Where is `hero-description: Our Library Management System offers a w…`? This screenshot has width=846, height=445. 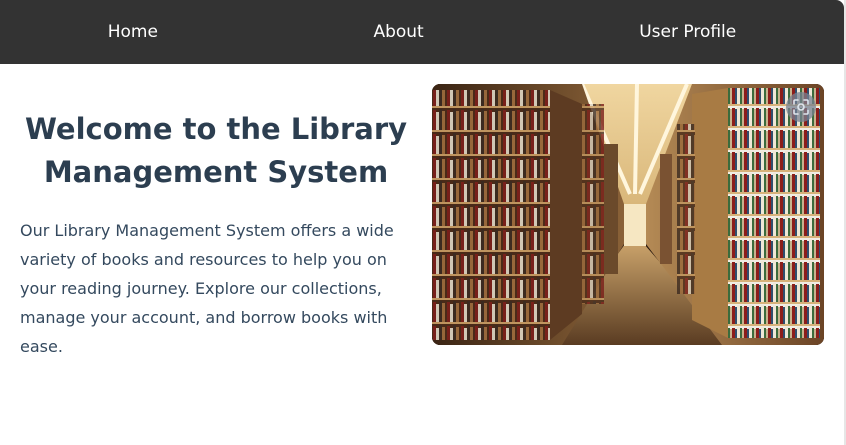 hero-description: Our Library Management System offers a w… is located at coordinates (207, 288).